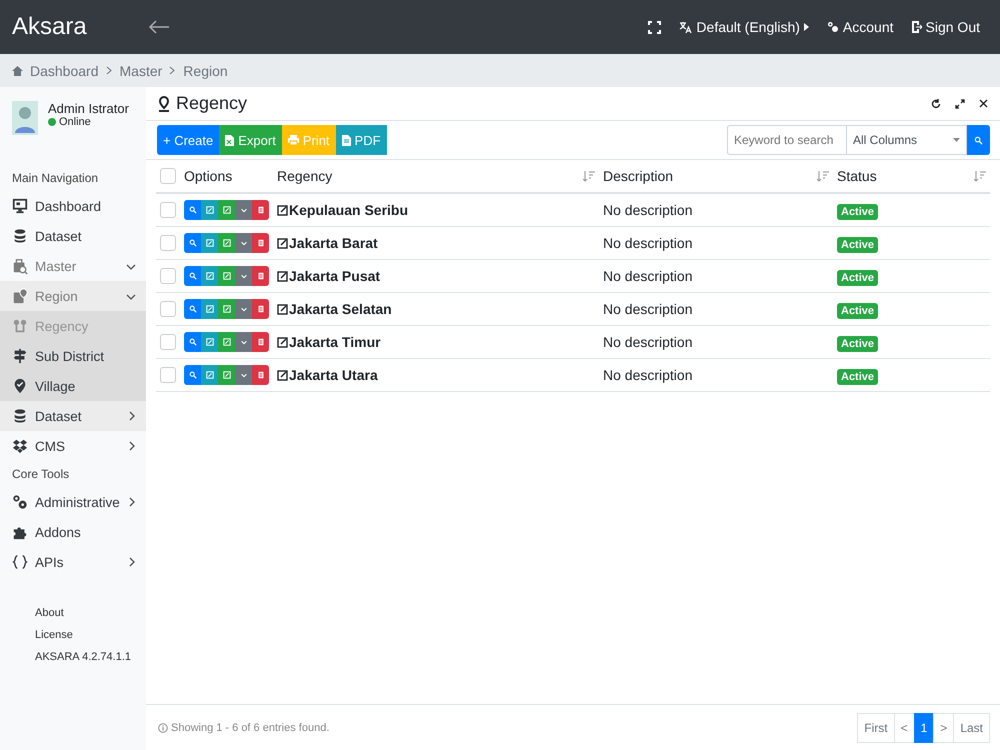  Describe the element at coordinates (436, 309) in the screenshot. I see `regency-link: Jakarta Selatan` at that location.